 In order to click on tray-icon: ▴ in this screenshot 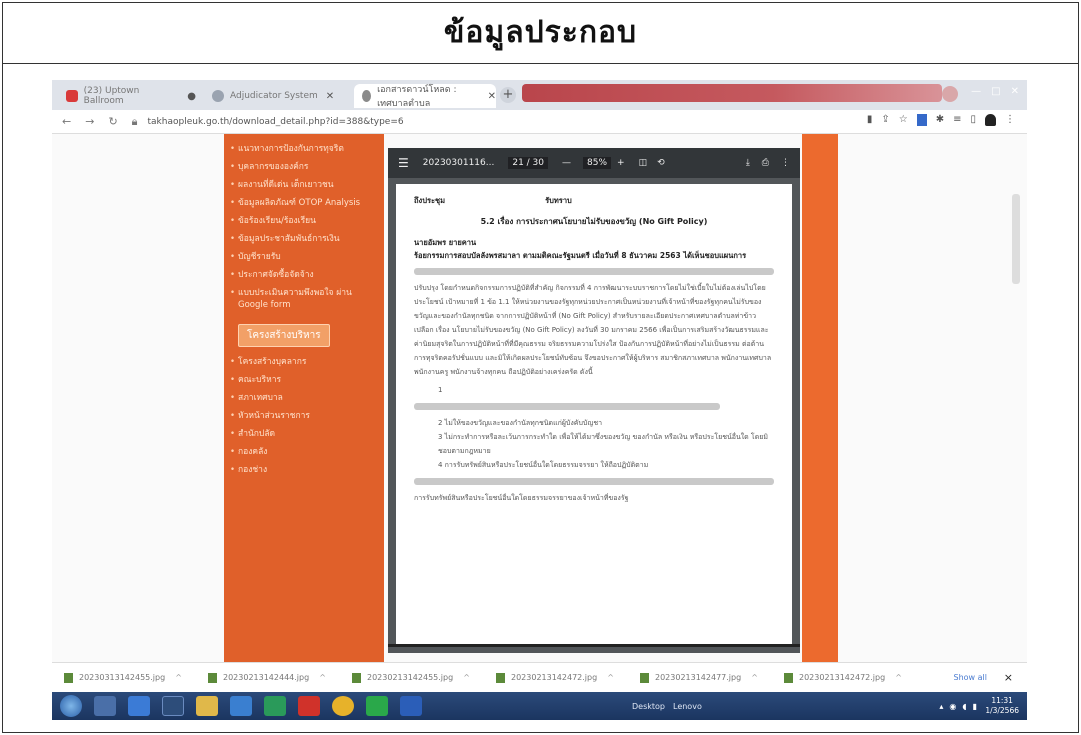, I will do `click(941, 706)`.